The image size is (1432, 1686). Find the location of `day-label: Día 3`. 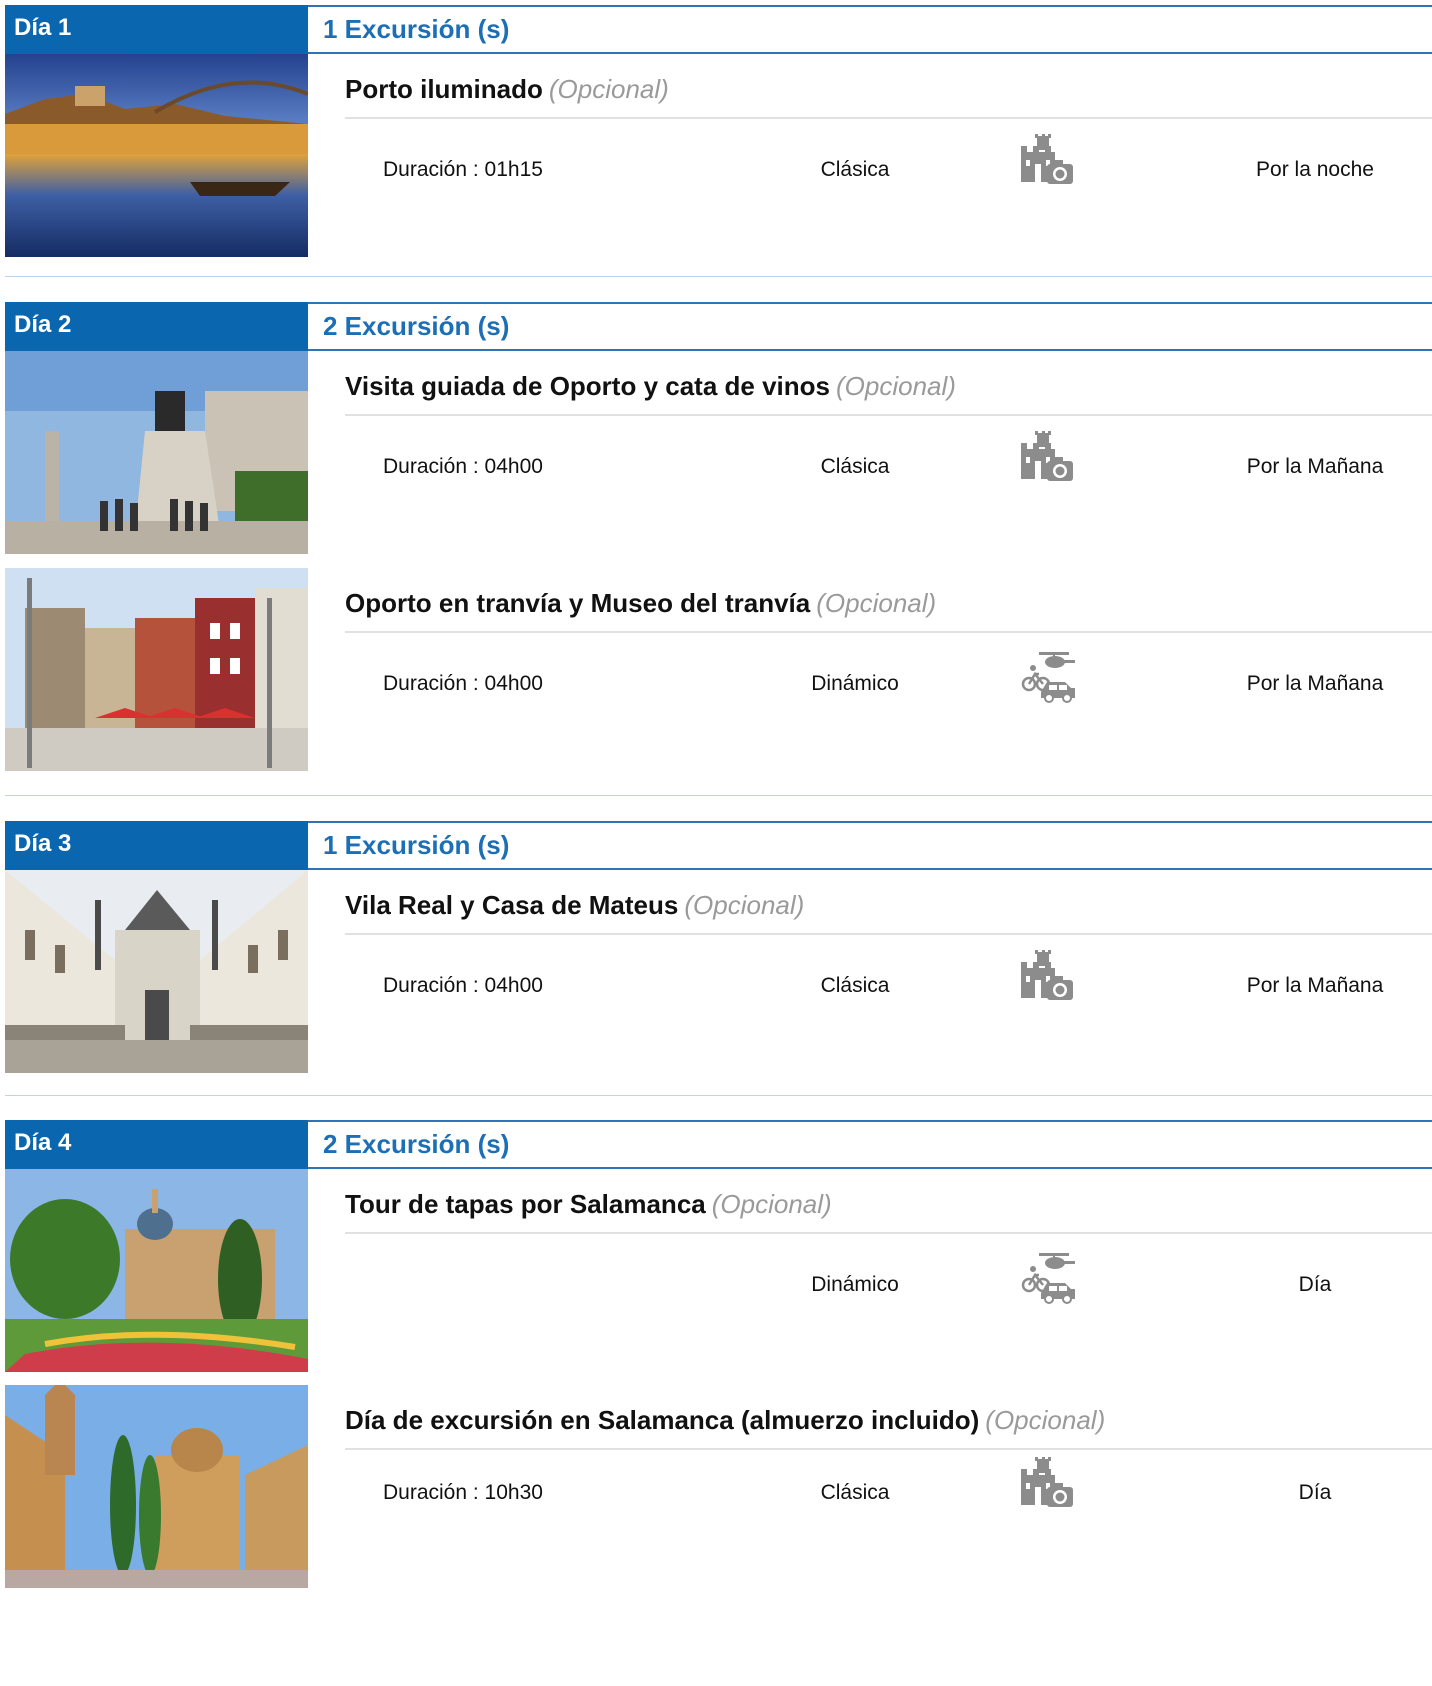

day-label: Día 3 is located at coordinates (156, 845).